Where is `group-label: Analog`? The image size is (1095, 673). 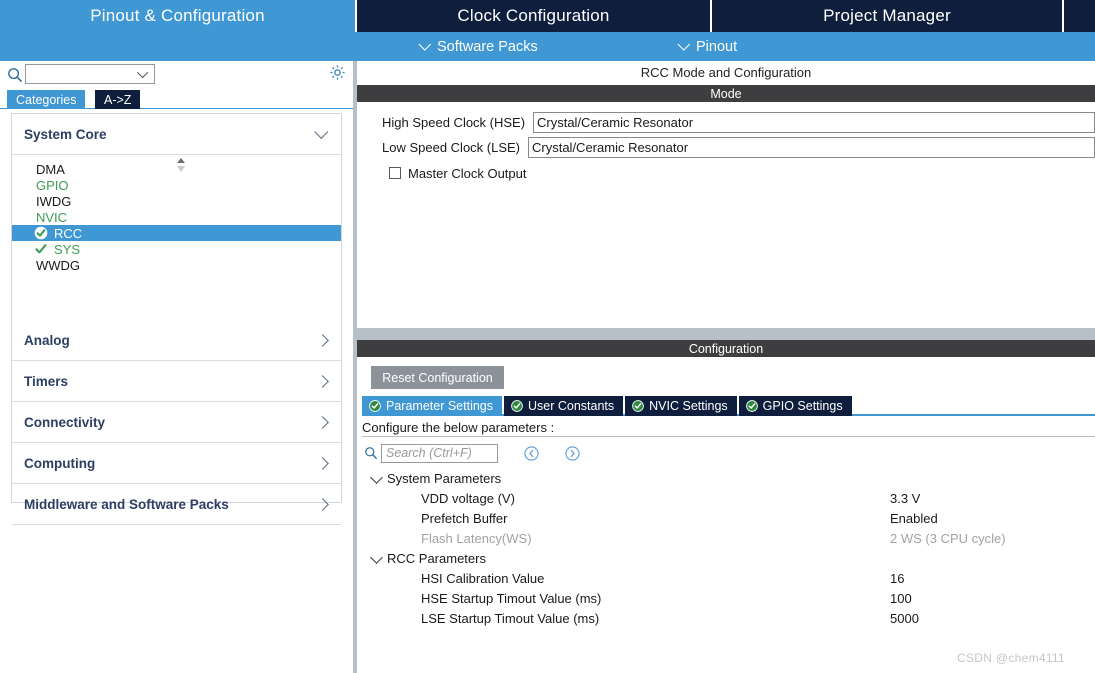 group-label: Analog is located at coordinates (47, 340).